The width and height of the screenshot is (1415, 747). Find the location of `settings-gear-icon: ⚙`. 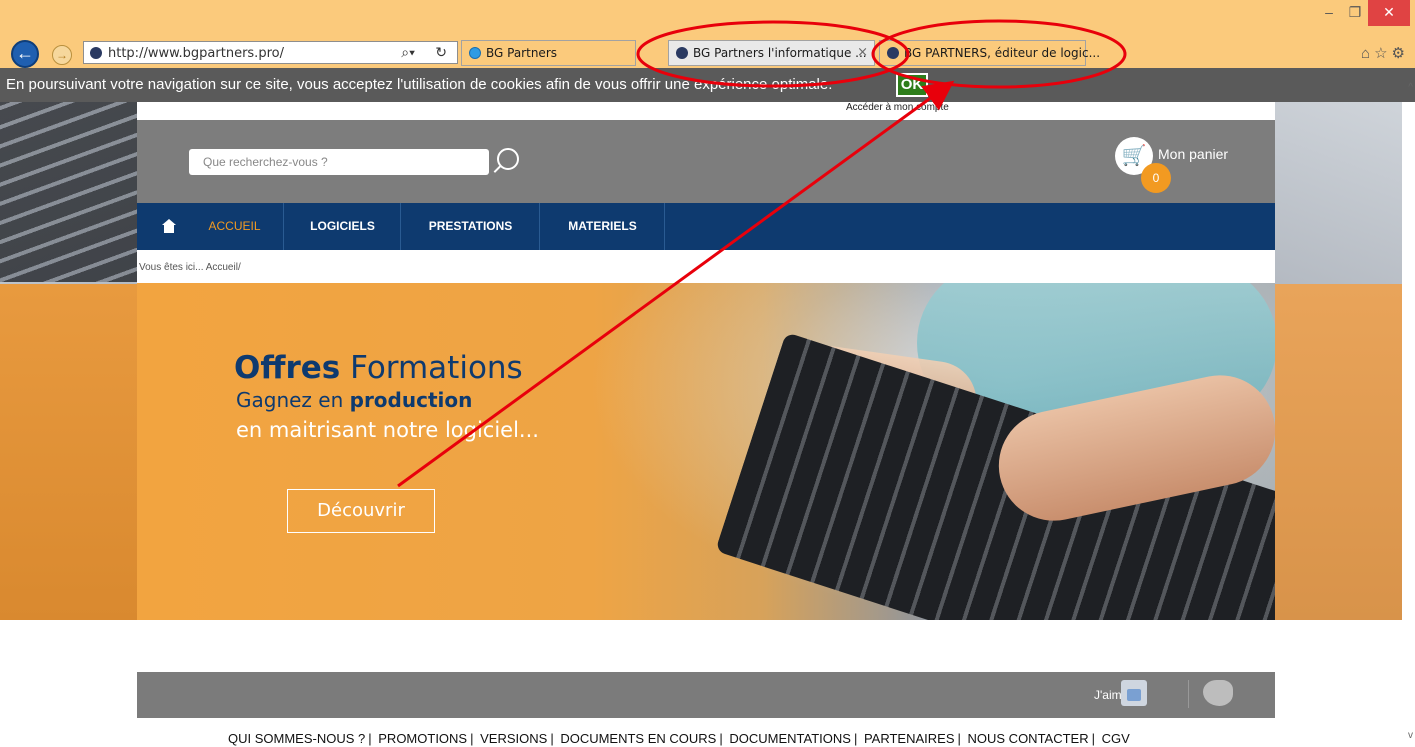

settings-gear-icon: ⚙ is located at coordinates (1400, 53).